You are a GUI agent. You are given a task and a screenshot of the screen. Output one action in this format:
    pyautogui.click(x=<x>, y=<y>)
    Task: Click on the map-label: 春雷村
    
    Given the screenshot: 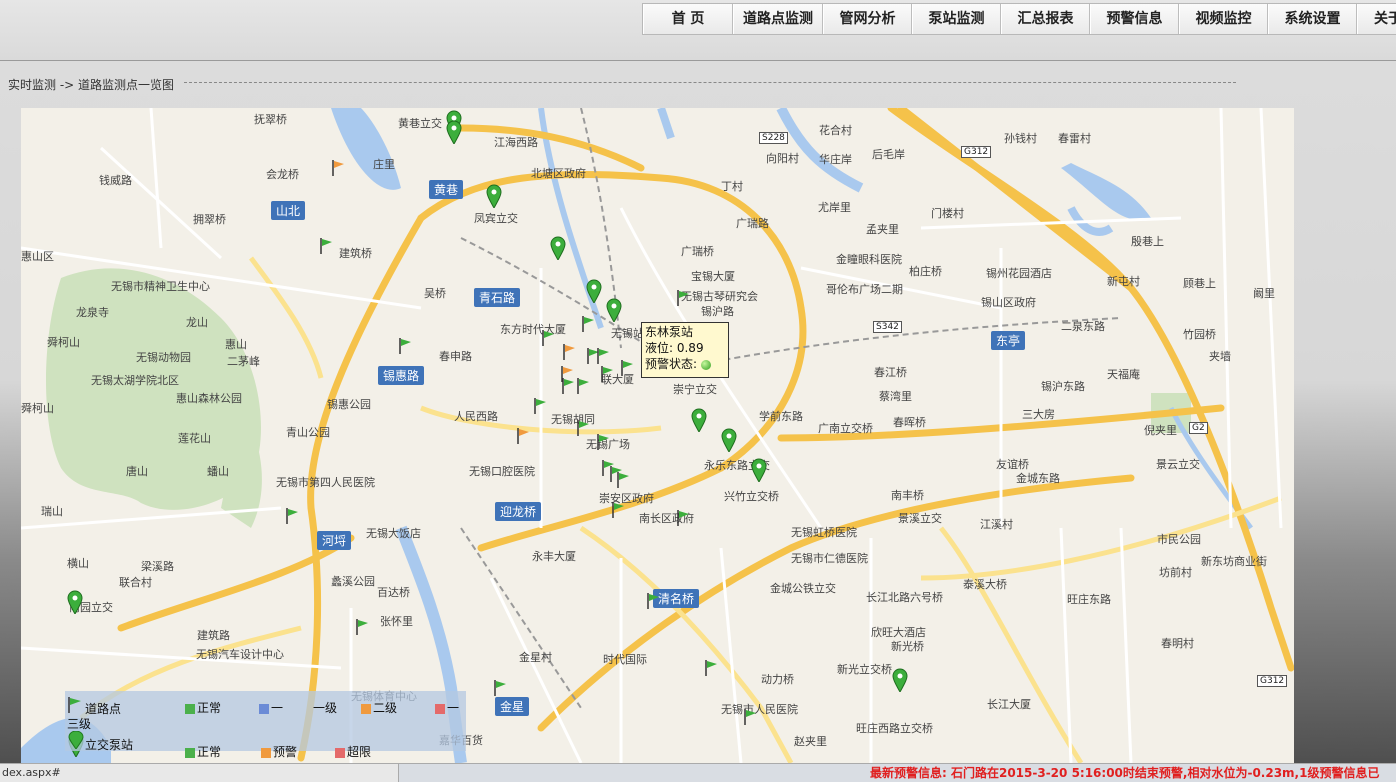 What is the action you would take?
    pyautogui.click(x=1074, y=138)
    